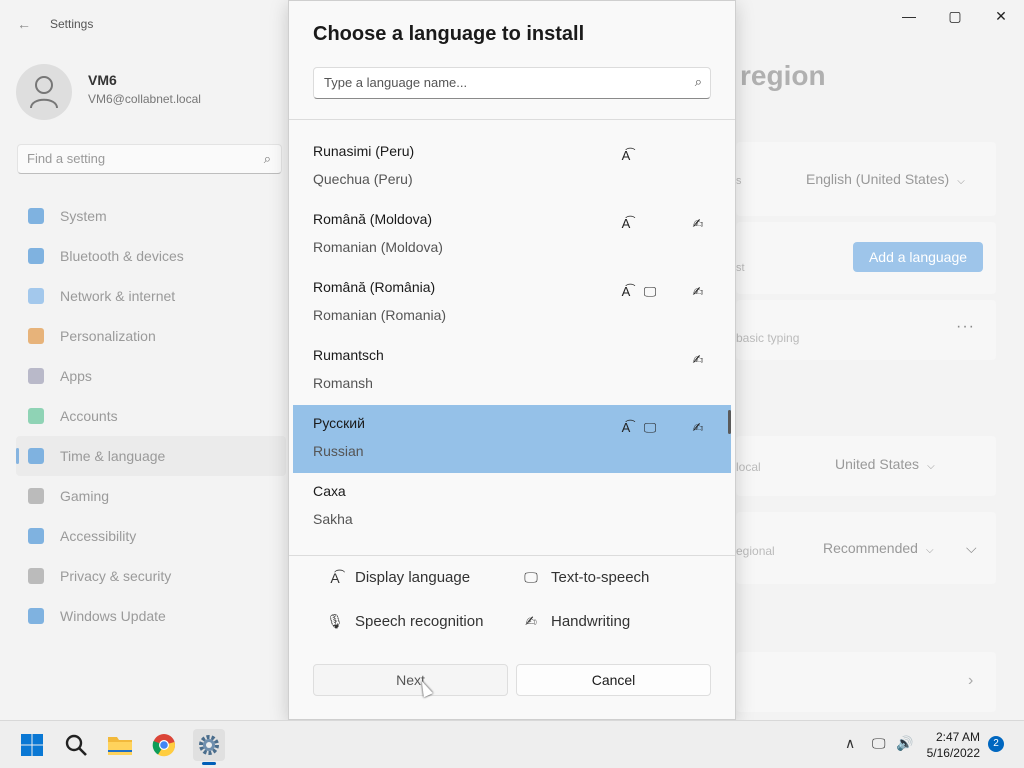 Image resolution: width=1024 pixels, height=768 pixels. What do you see at coordinates (965, 327) in the screenshot?
I see `more-options-icon: ···` at bounding box center [965, 327].